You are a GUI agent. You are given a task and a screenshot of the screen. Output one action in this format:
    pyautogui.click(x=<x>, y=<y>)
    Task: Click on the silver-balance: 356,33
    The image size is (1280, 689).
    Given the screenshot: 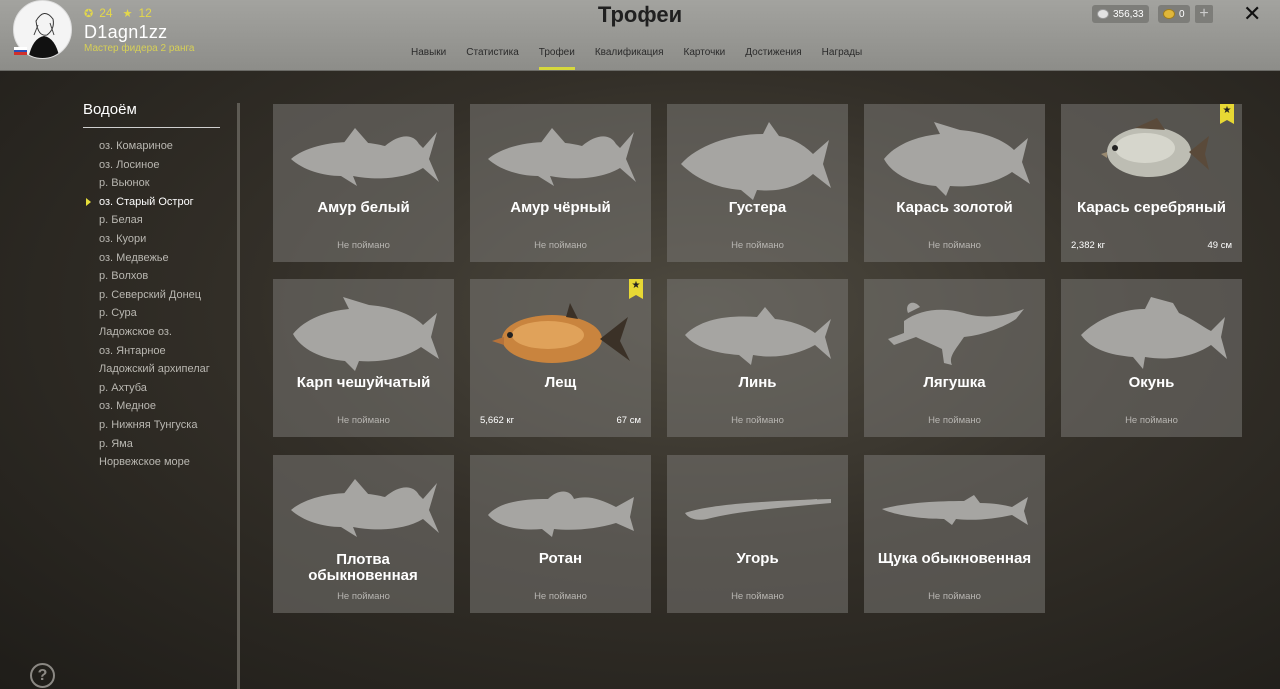 What is the action you would take?
    pyautogui.click(x=1120, y=14)
    